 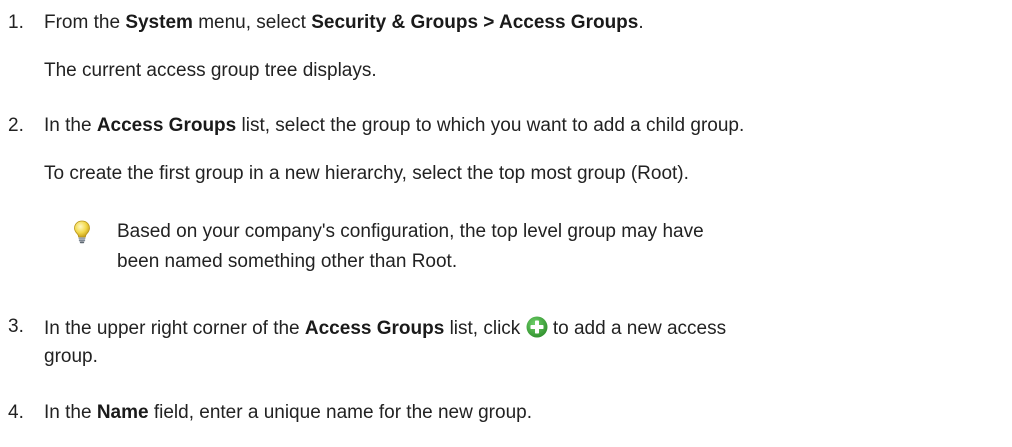 I want to click on step-3-text-a: In the upper right corner of the, so click(x=174, y=328).